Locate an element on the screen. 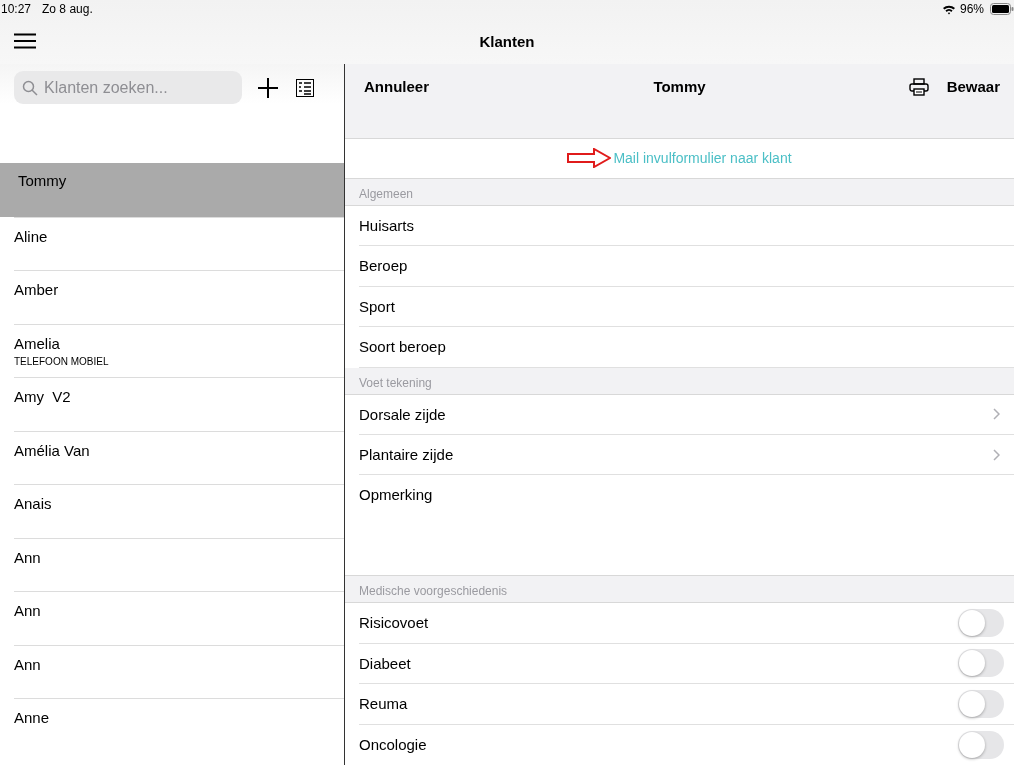  print-button is located at coordinates (918, 86).